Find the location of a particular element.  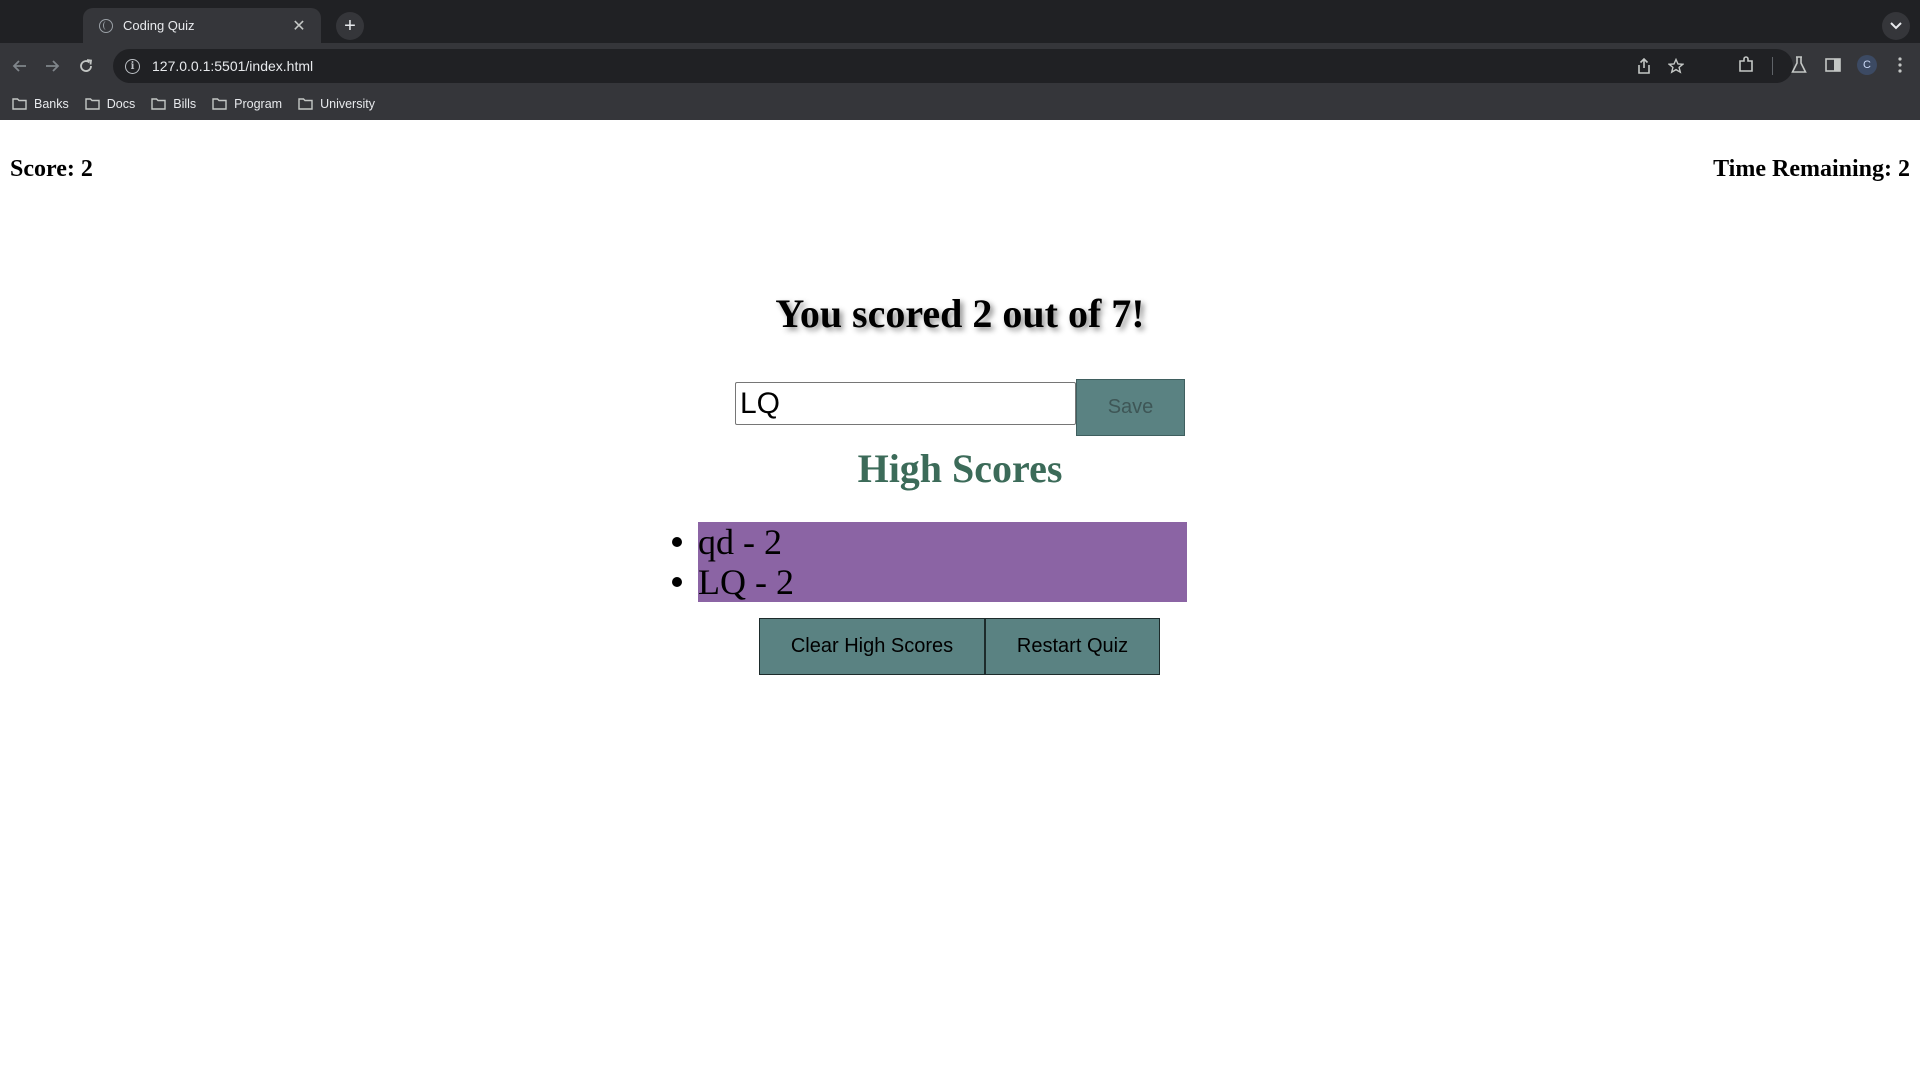

high-score-entry: qd - 2 is located at coordinates (929, 542).